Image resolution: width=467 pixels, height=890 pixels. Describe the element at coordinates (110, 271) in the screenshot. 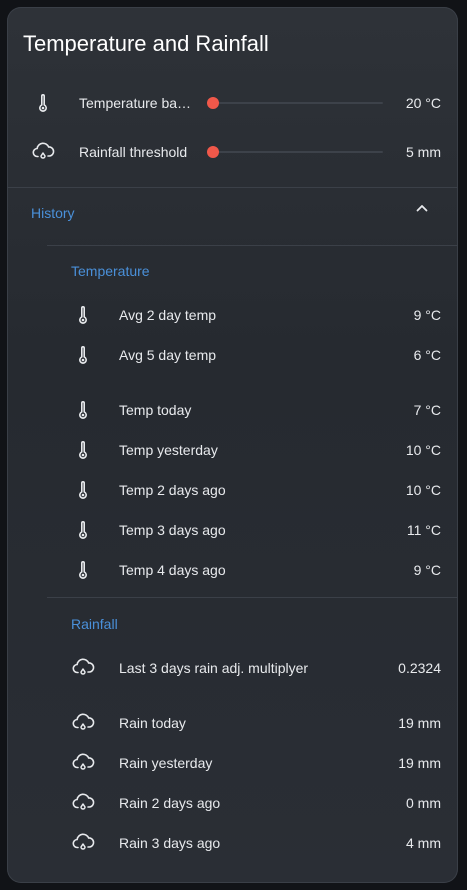

I see `temperature-section-title: Temperature` at that location.